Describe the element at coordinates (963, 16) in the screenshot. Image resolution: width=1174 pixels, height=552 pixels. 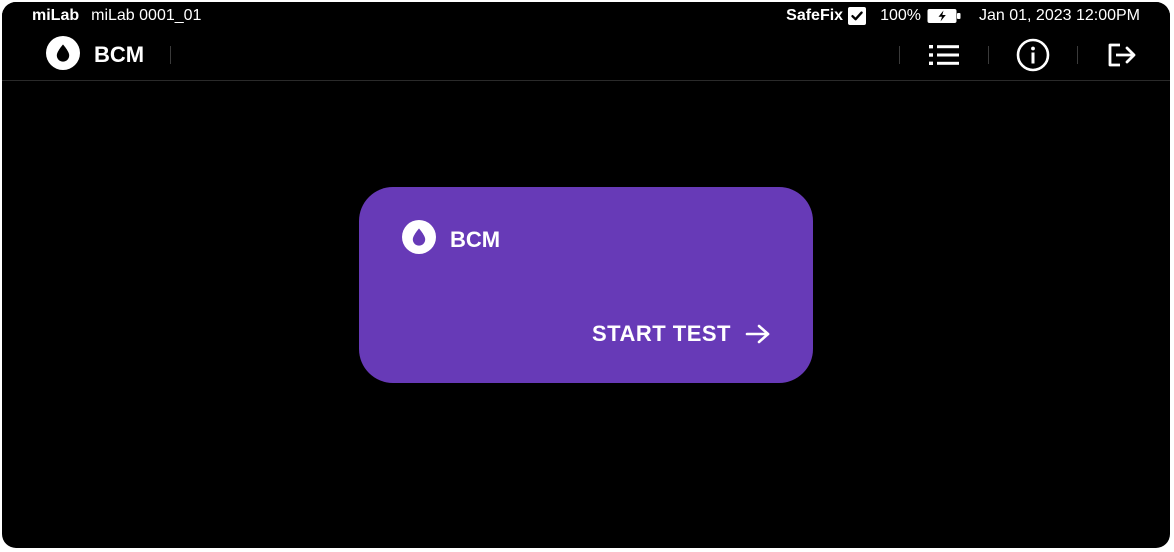
I see `status-right: SafeFix 100% Jan 01, 2023 12:00PM` at that location.